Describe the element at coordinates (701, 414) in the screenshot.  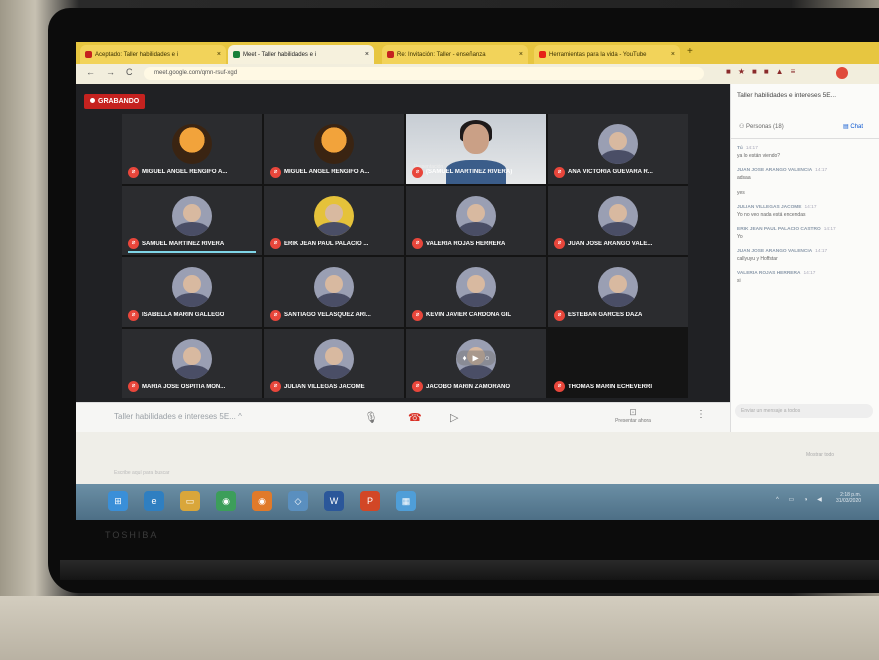
I see `more-options-button: ⋮` at that location.